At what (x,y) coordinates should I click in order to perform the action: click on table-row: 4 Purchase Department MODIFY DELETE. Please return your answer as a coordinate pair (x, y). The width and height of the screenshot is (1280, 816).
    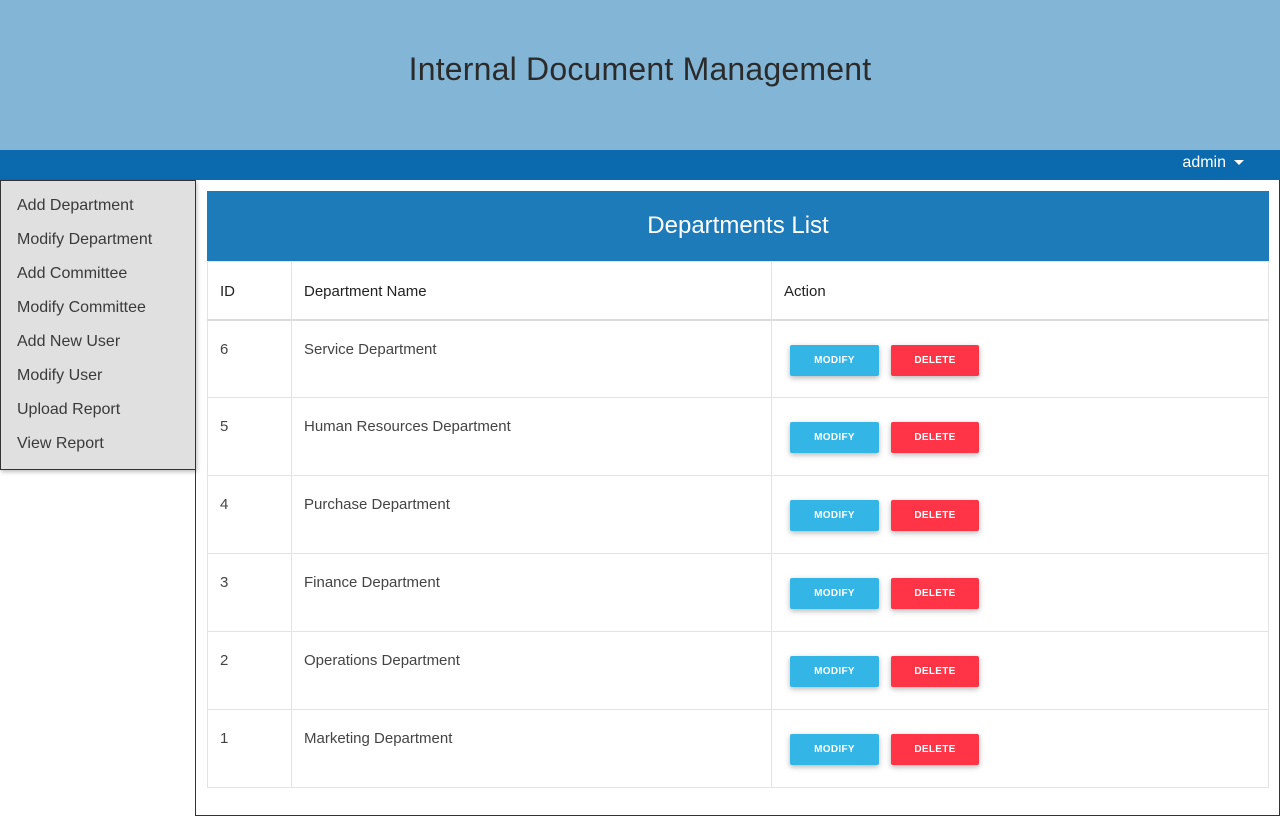
    Looking at the image, I should click on (738, 514).